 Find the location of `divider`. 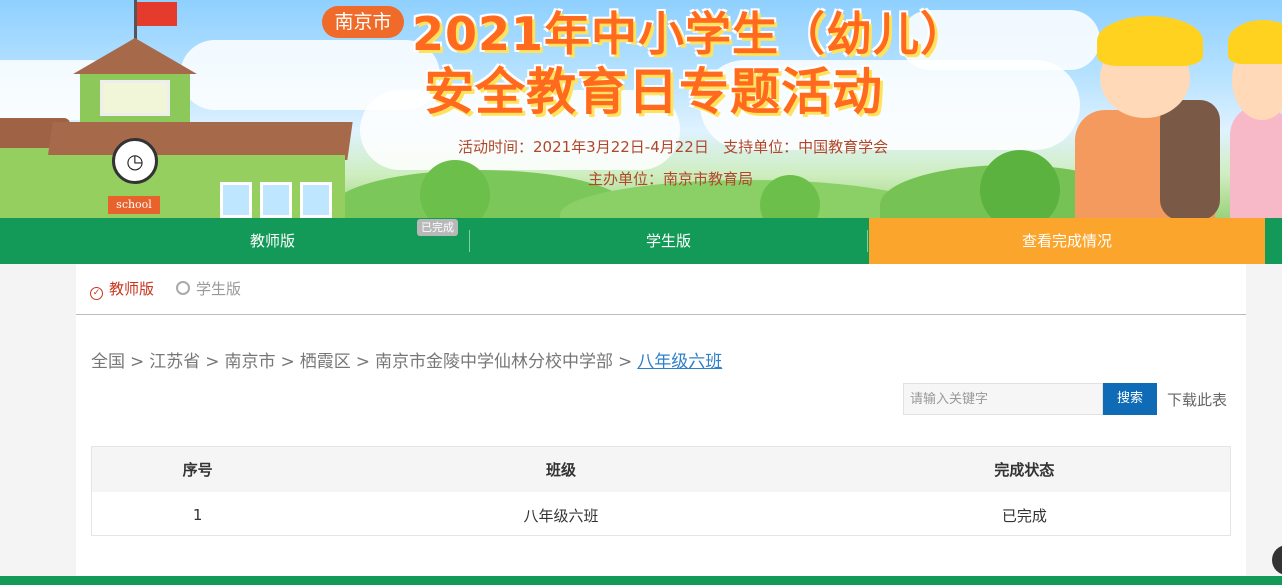

divider is located at coordinates (661, 314).